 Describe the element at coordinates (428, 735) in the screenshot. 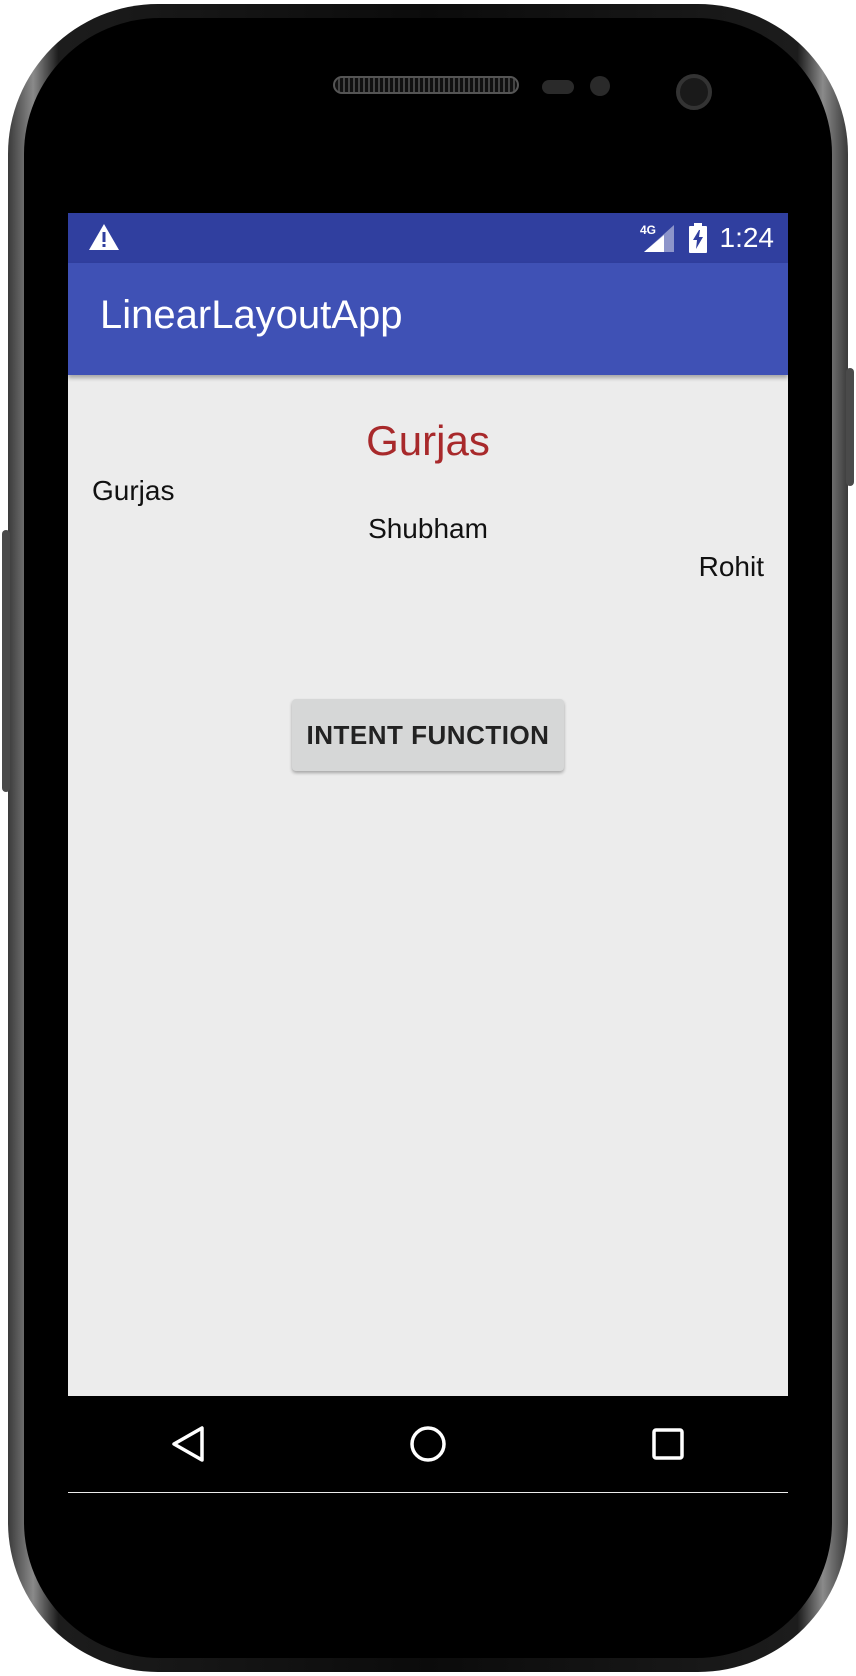

I see `intent-function-button: INTENT FUNCTION` at that location.